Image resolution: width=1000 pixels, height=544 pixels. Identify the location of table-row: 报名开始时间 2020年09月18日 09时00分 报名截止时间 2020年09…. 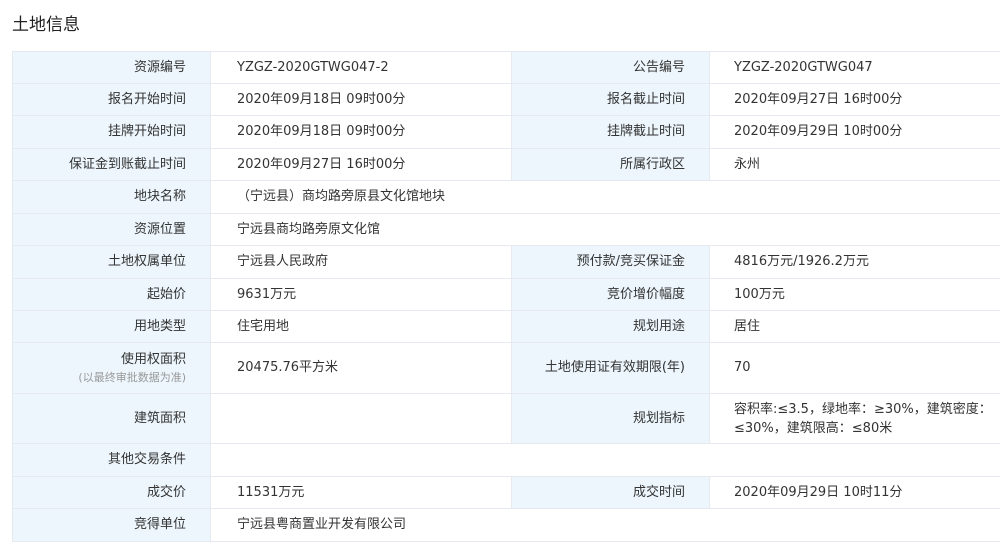
(506, 99).